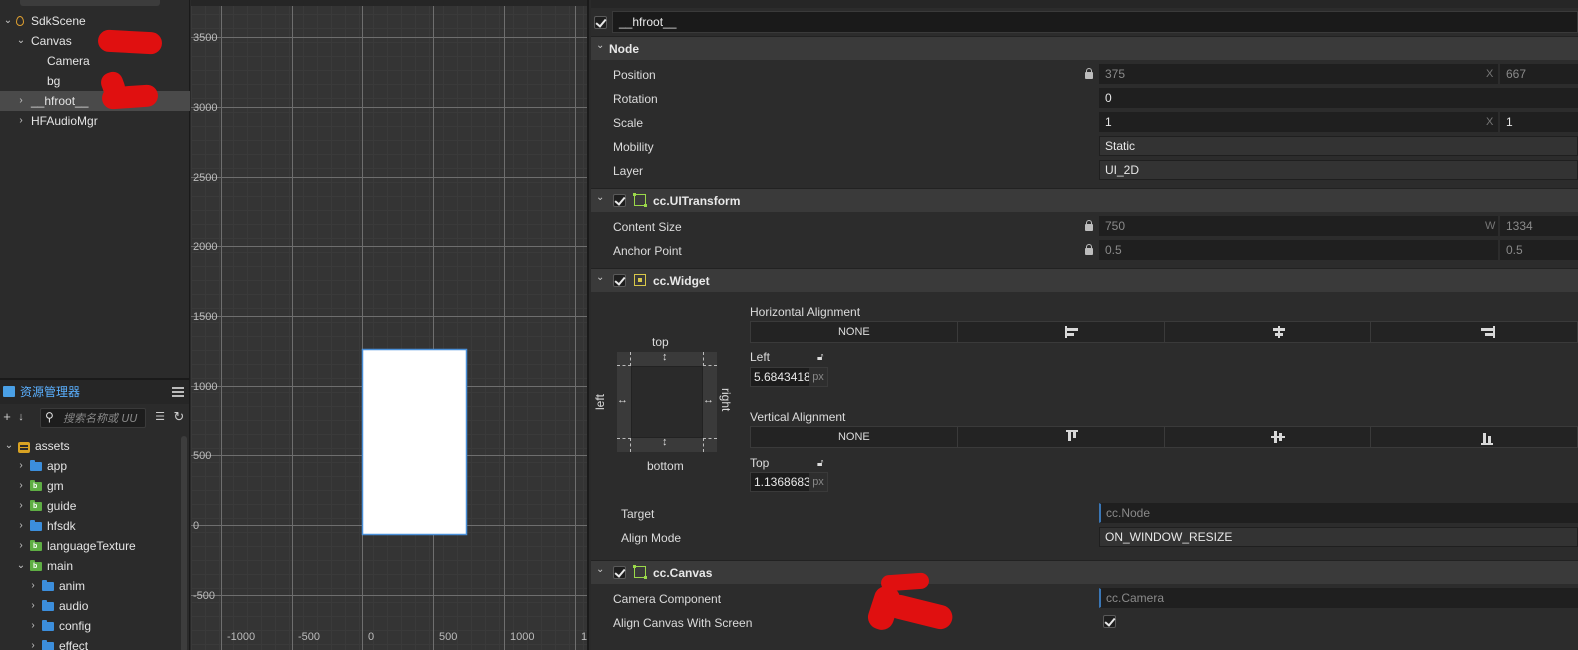  I want to click on add-icon: +, so click(7, 417).